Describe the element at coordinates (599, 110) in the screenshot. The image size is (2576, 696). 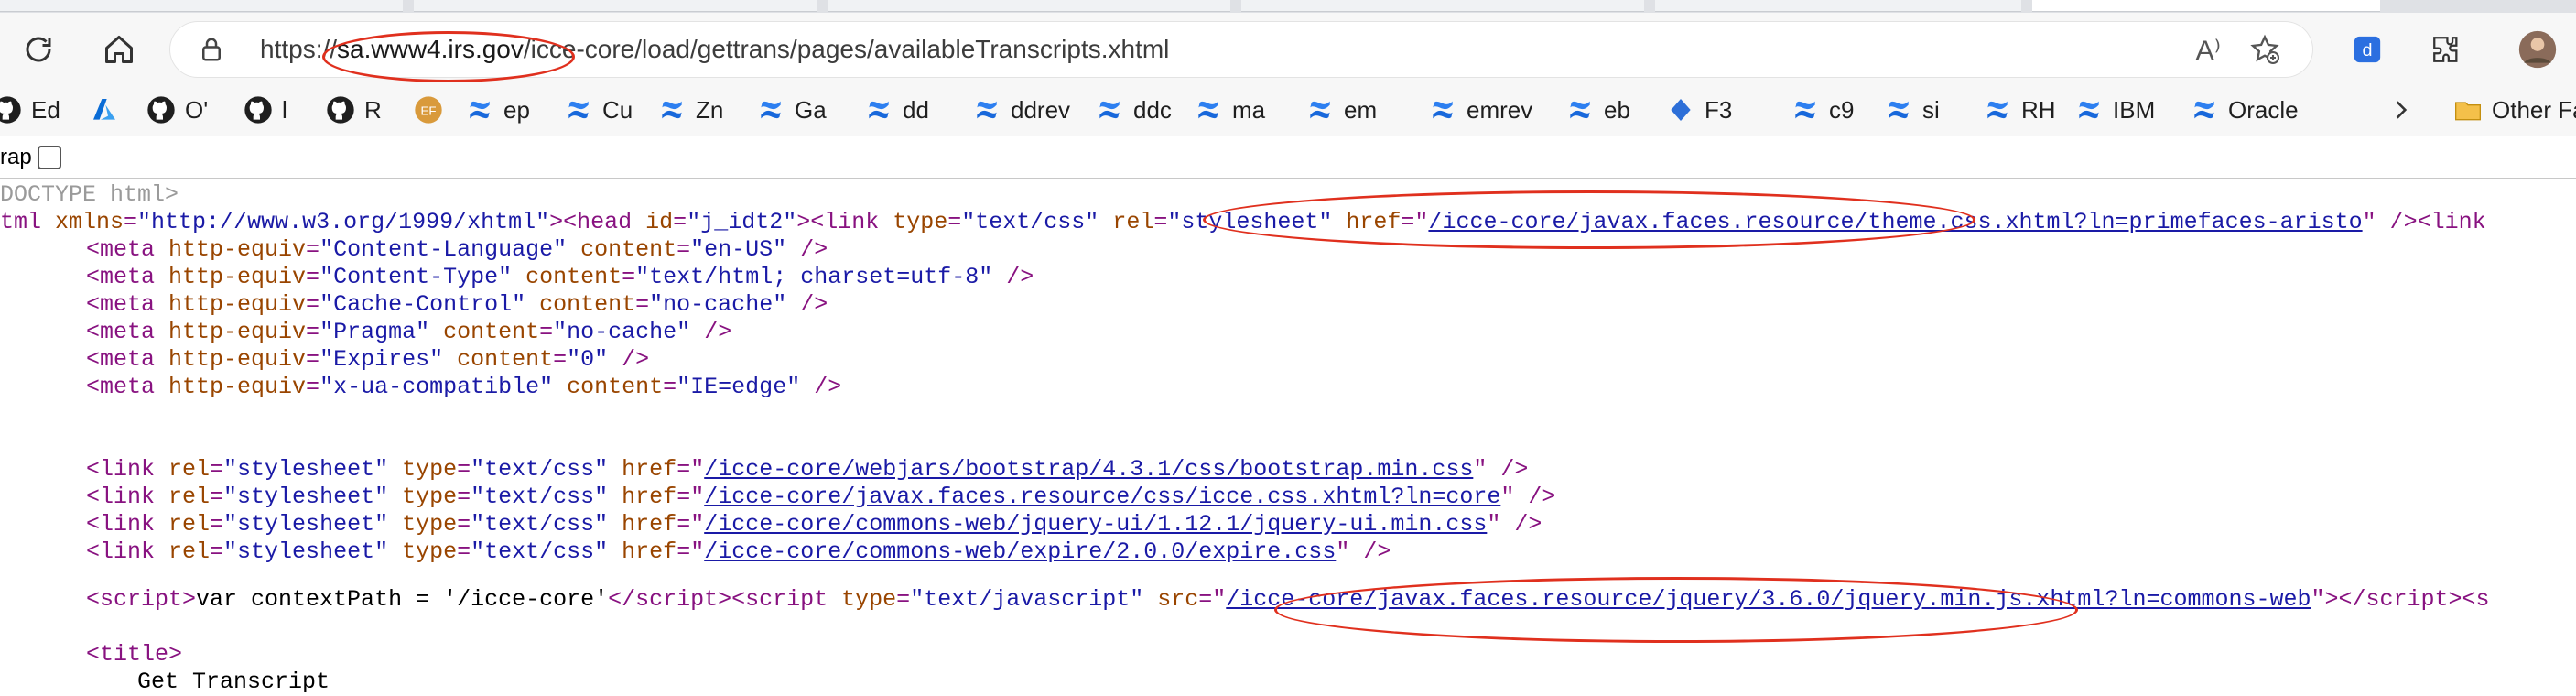
I see `bookmark-item: Cu` at that location.